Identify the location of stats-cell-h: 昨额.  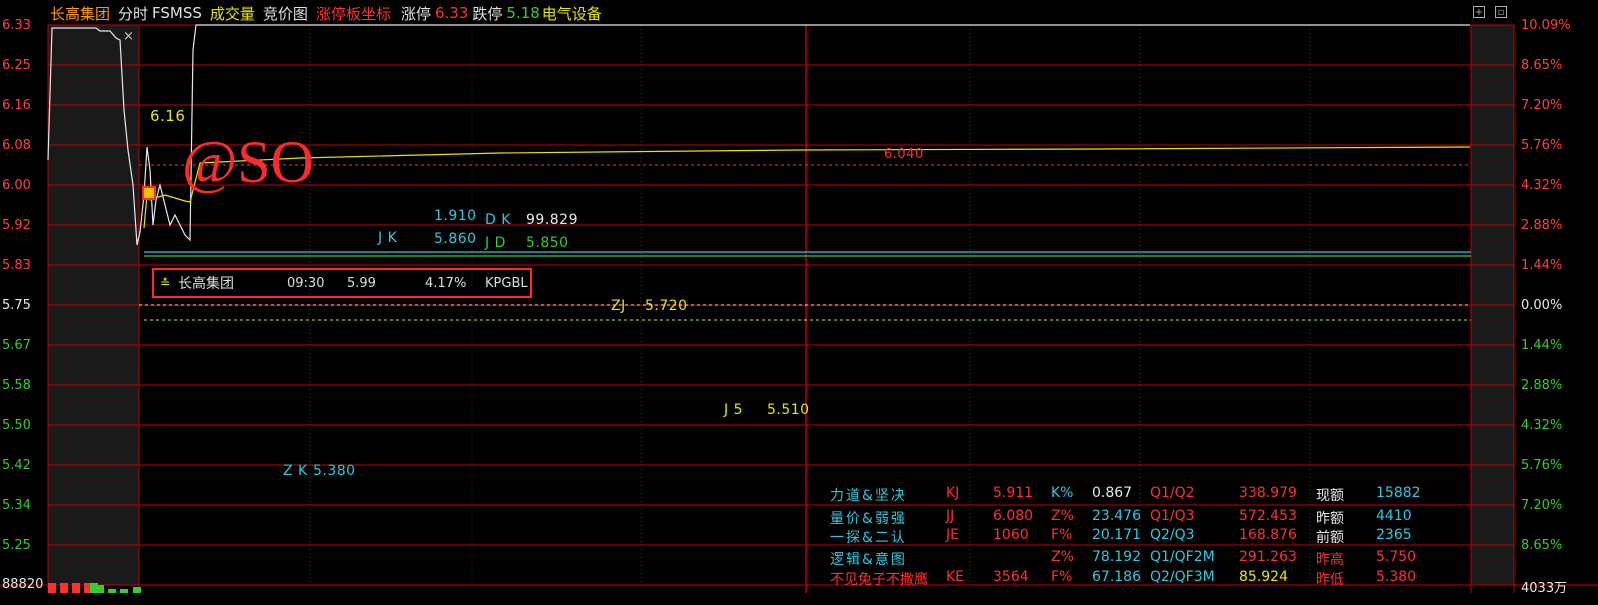
(1330, 519).